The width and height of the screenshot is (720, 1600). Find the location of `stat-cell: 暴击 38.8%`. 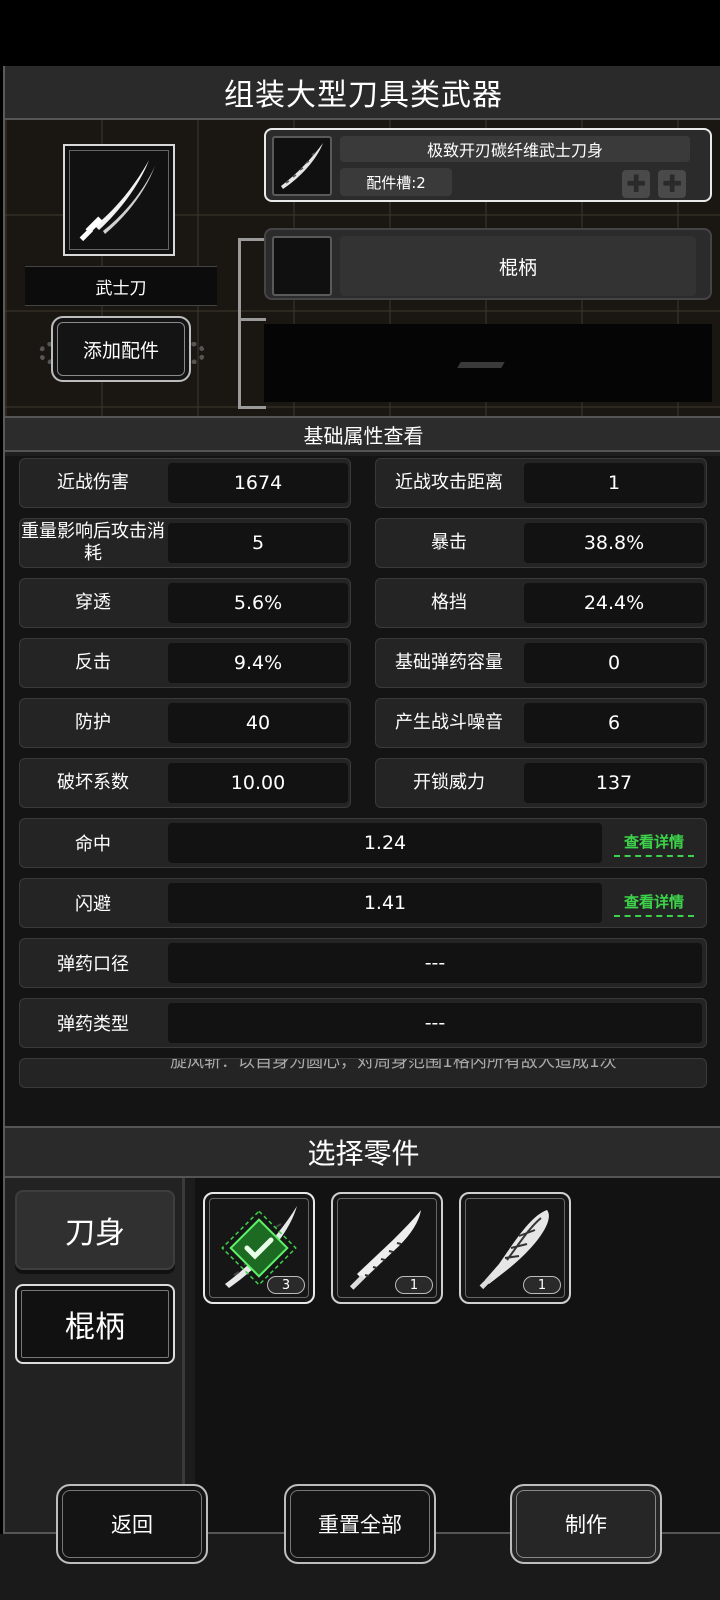

stat-cell: 暴击 38.8% is located at coordinates (541, 543).